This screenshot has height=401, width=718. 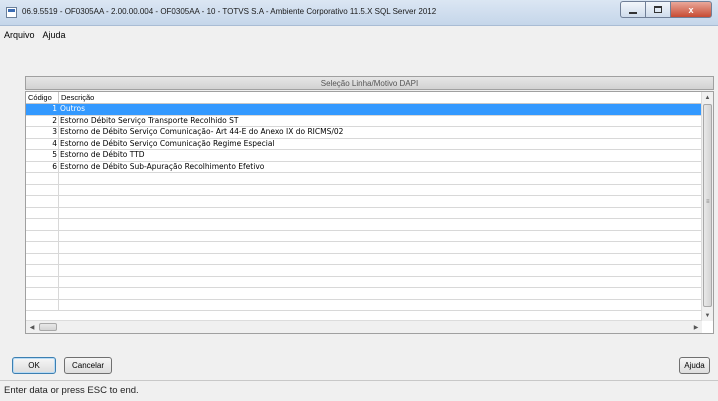 I want to click on scroll-right-icon: ▶, so click(x=696, y=327).